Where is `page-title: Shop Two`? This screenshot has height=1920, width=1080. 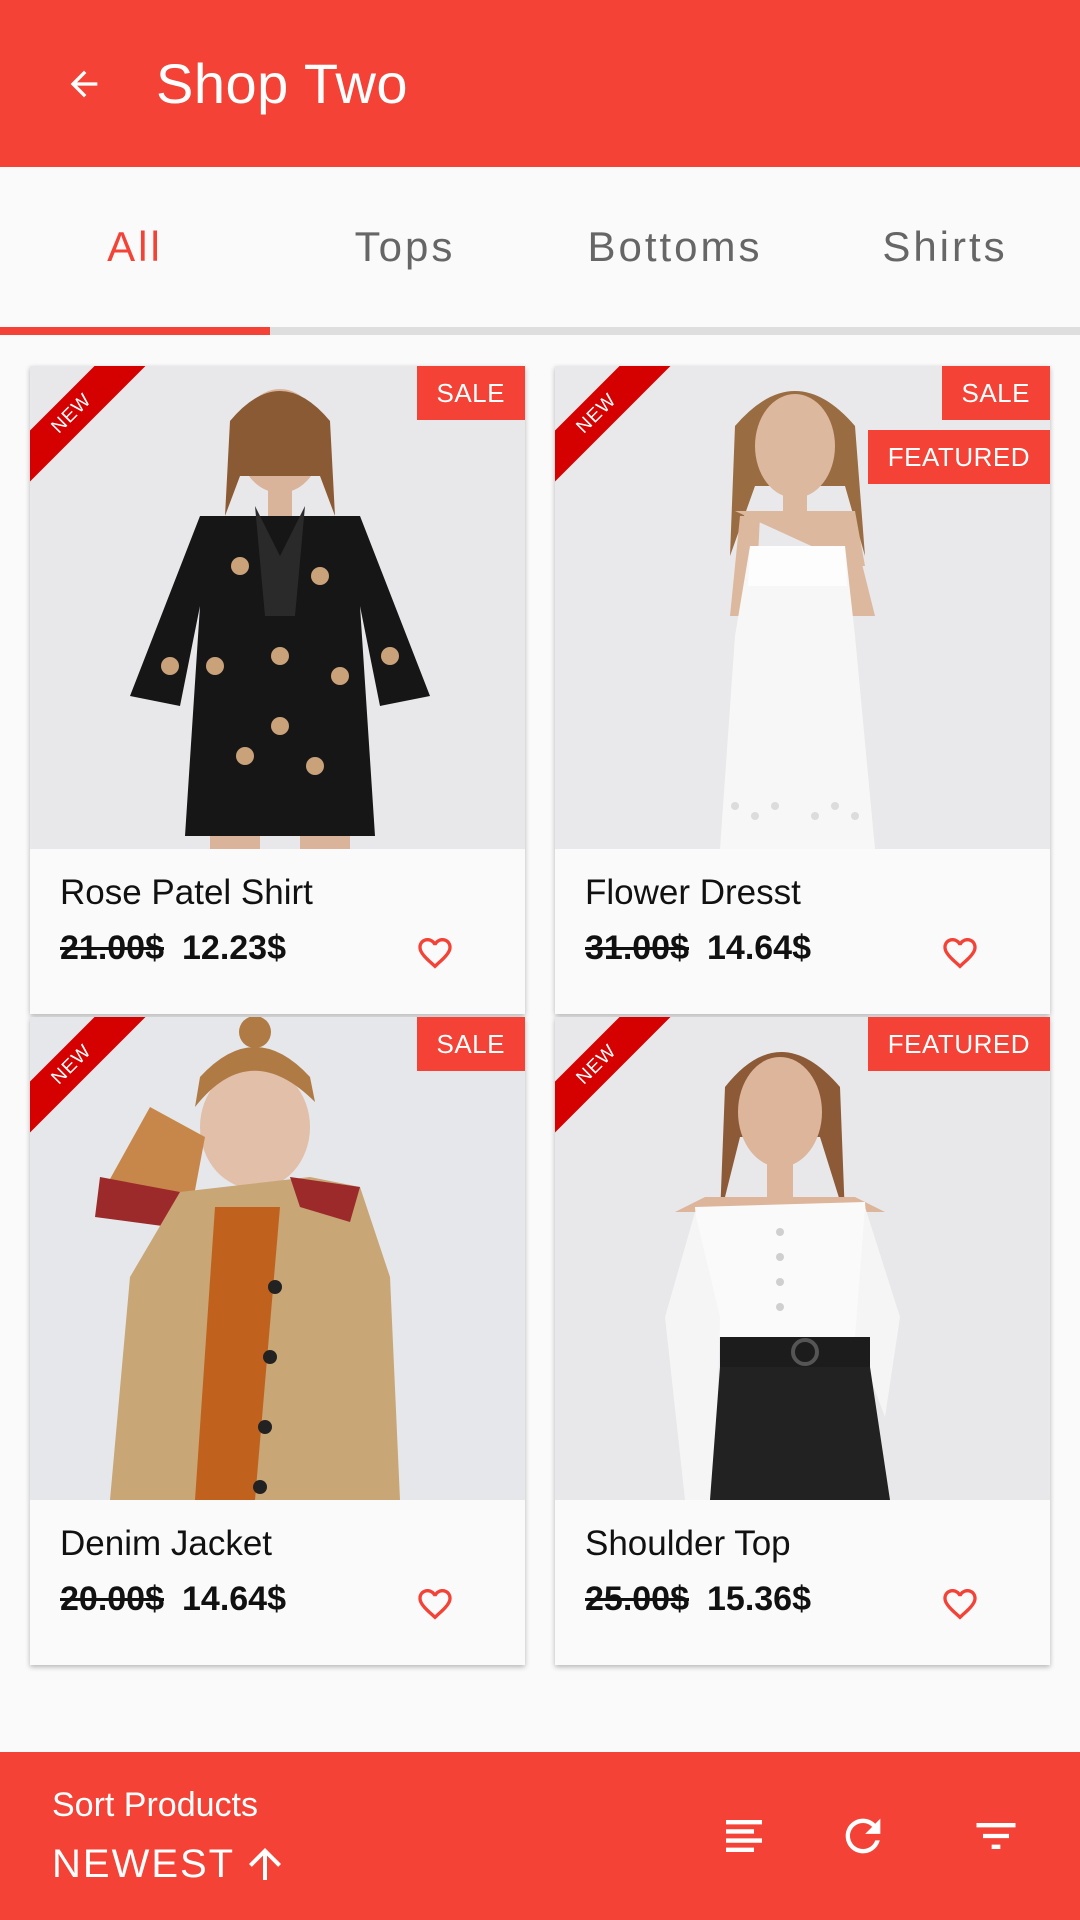
page-title: Shop Two is located at coordinates (282, 83).